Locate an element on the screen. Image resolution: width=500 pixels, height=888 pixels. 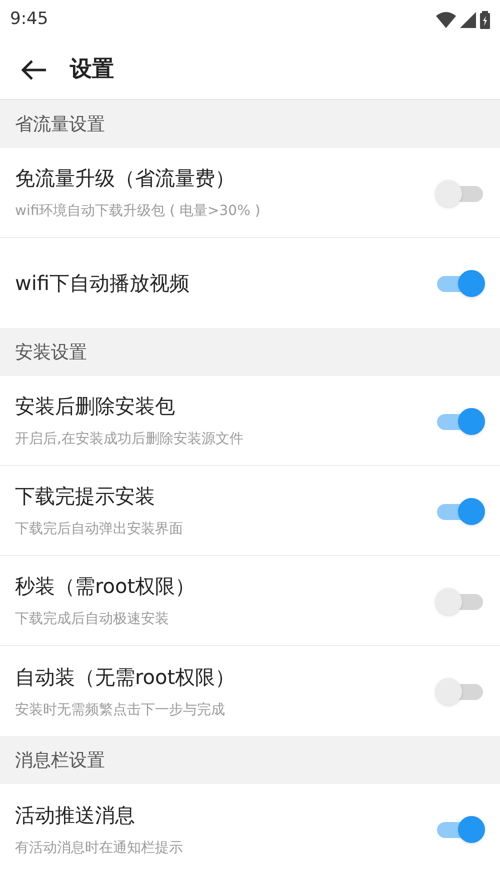
setting-description: 有活动消息时在通知栏提示 is located at coordinates (99, 848).